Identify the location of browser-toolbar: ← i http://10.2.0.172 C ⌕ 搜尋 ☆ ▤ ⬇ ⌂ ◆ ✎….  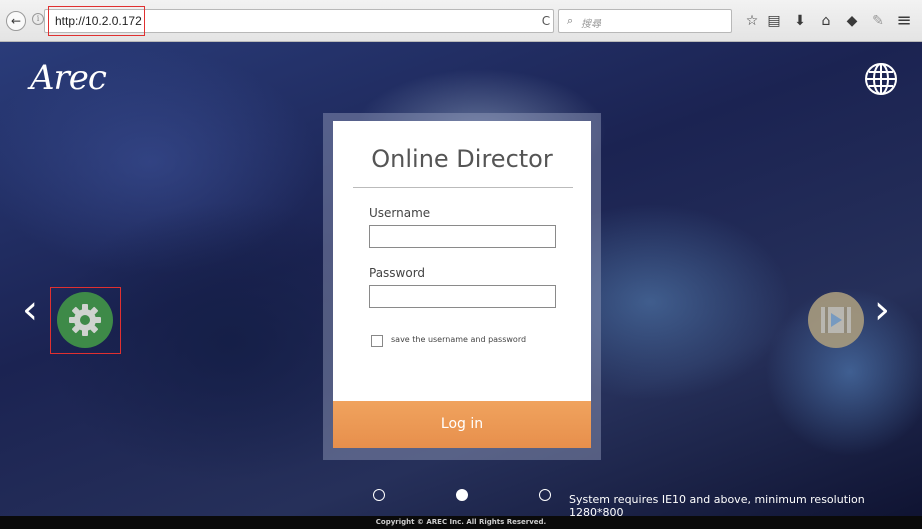
(461, 21).